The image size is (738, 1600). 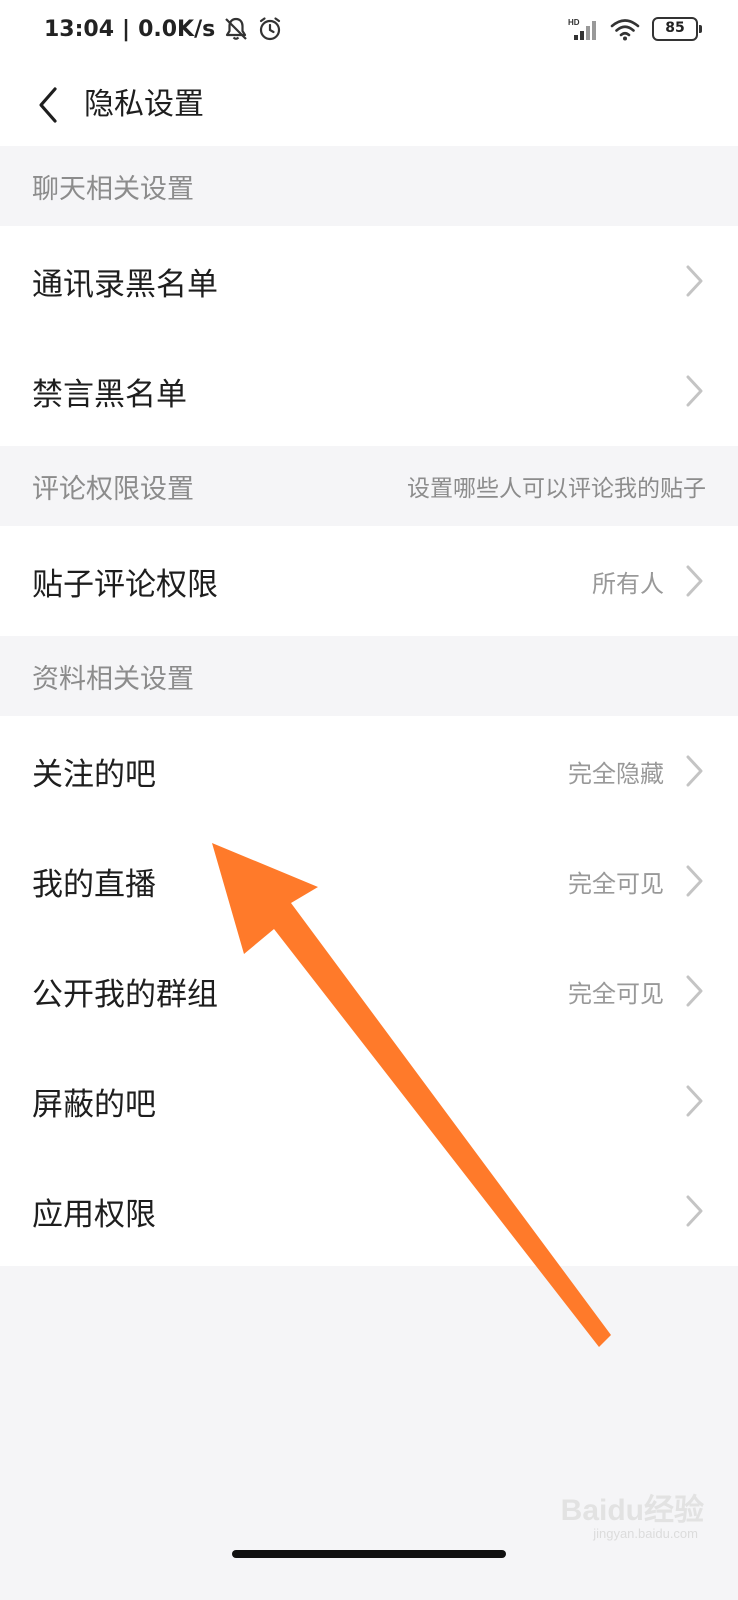 What do you see at coordinates (94, 884) in the screenshot?
I see `row-label: 我的直播` at bounding box center [94, 884].